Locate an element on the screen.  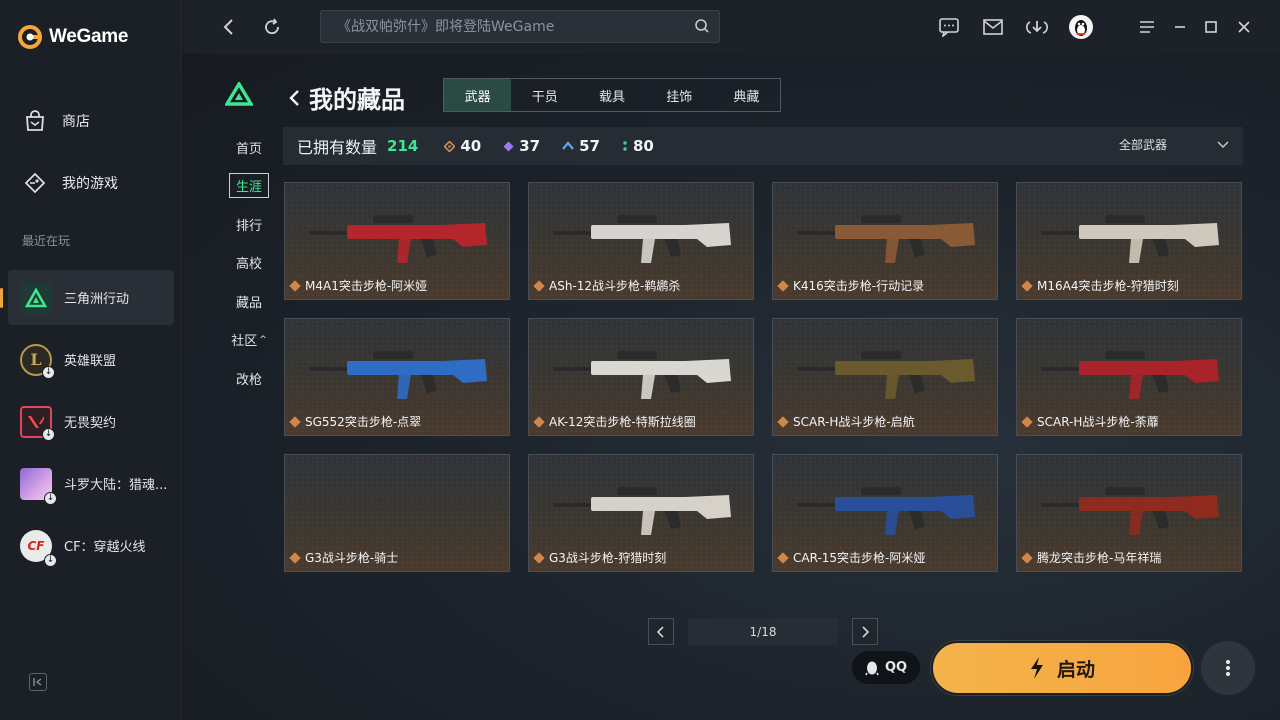
subnav-career-label: 生涯 is located at coordinates (248, 186).